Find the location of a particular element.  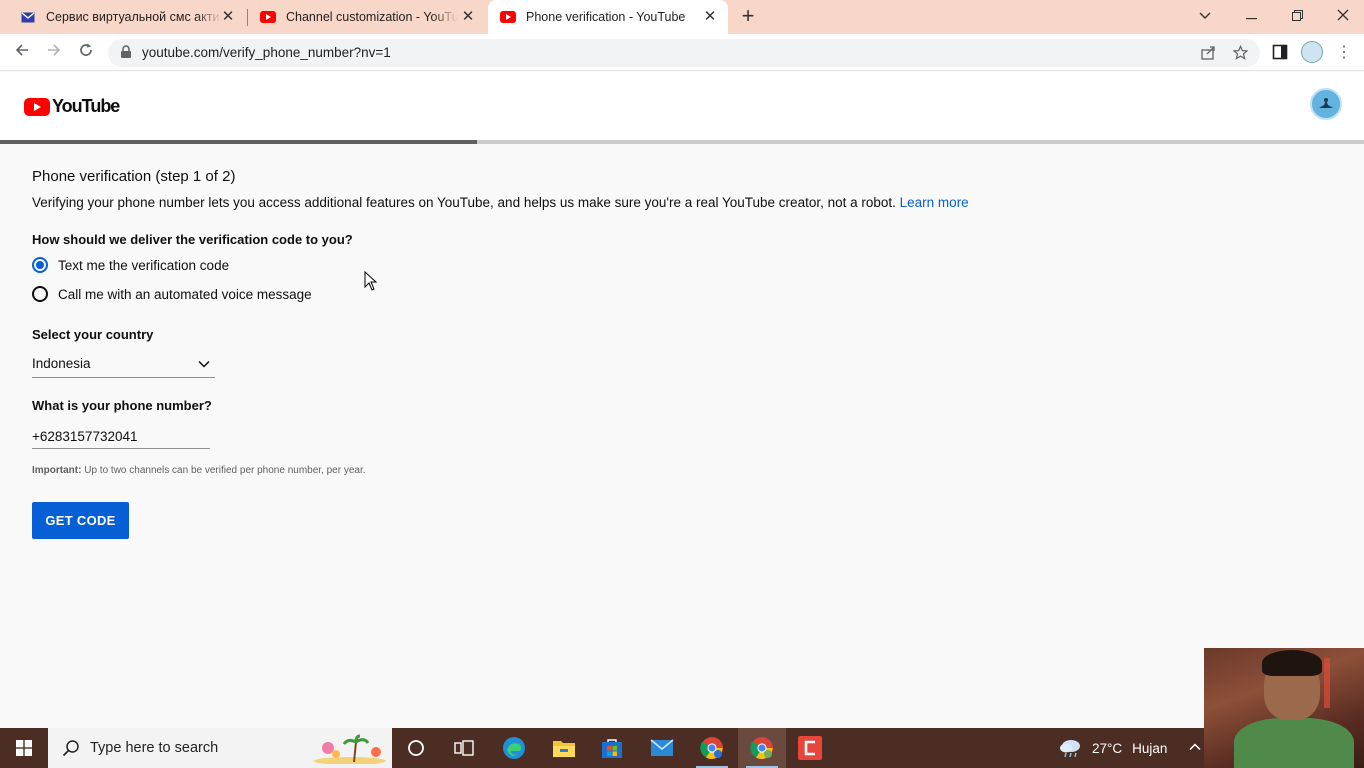

edge-icon is located at coordinates (514, 748).